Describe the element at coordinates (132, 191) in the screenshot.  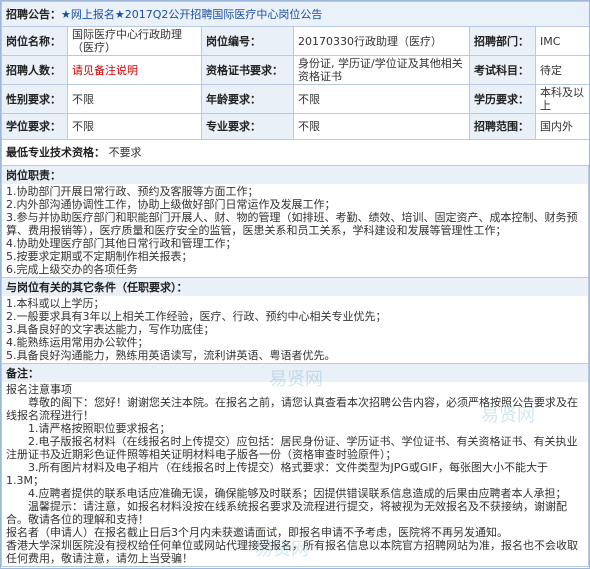
I see `duty-item: 1.协助部门开展日常行政、预约及客服等方面工作；` at that location.